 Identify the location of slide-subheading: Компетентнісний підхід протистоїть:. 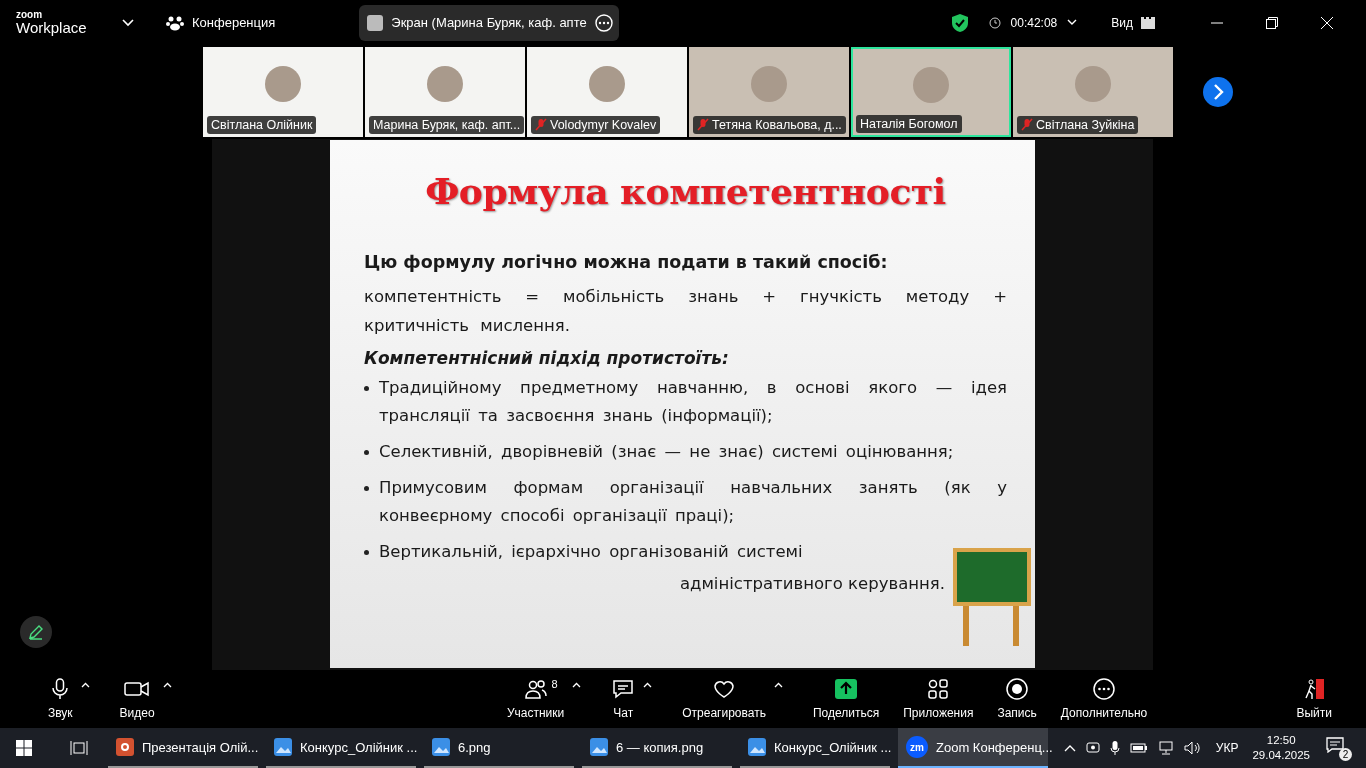
(547, 358).